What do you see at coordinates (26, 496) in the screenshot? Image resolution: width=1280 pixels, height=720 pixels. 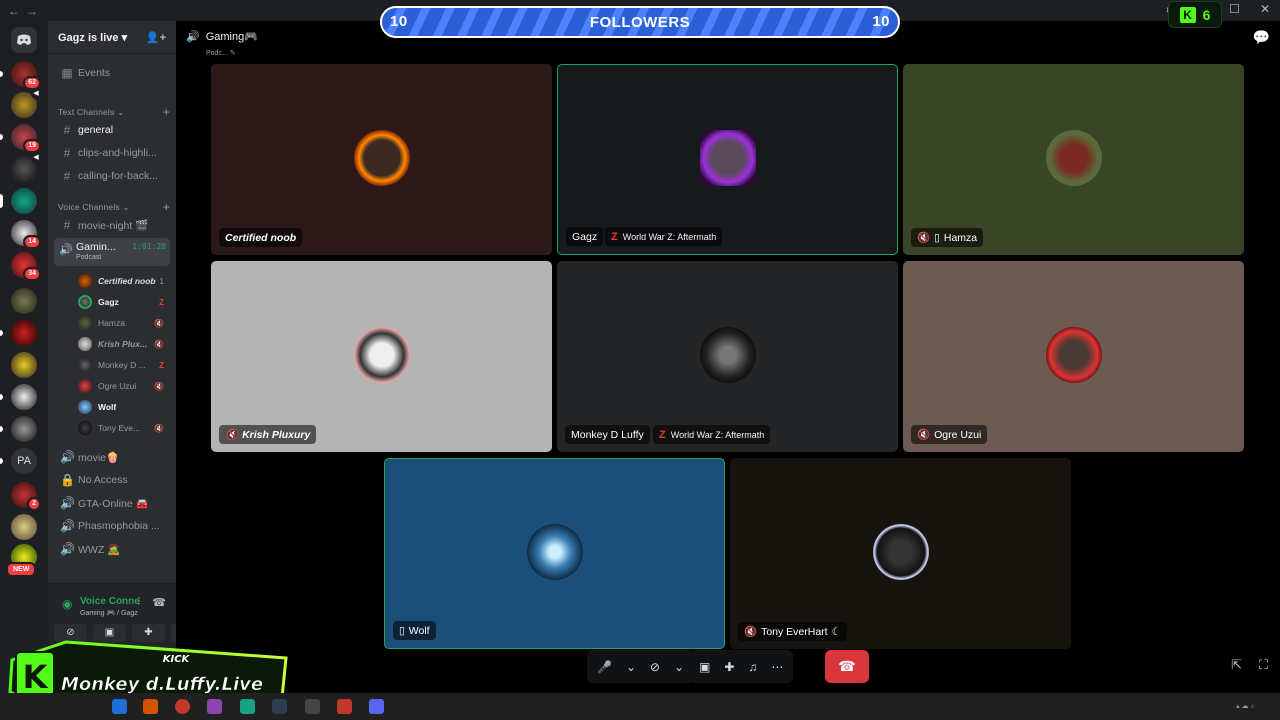 I see `server-icon: 2` at bounding box center [26, 496].